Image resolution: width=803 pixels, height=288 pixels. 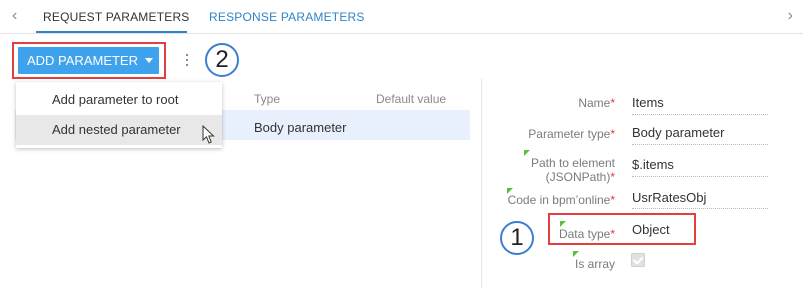 What do you see at coordinates (119, 100) in the screenshot?
I see `menu-item-add-parameter-to-root: Add parameter to root` at bounding box center [119, 100].